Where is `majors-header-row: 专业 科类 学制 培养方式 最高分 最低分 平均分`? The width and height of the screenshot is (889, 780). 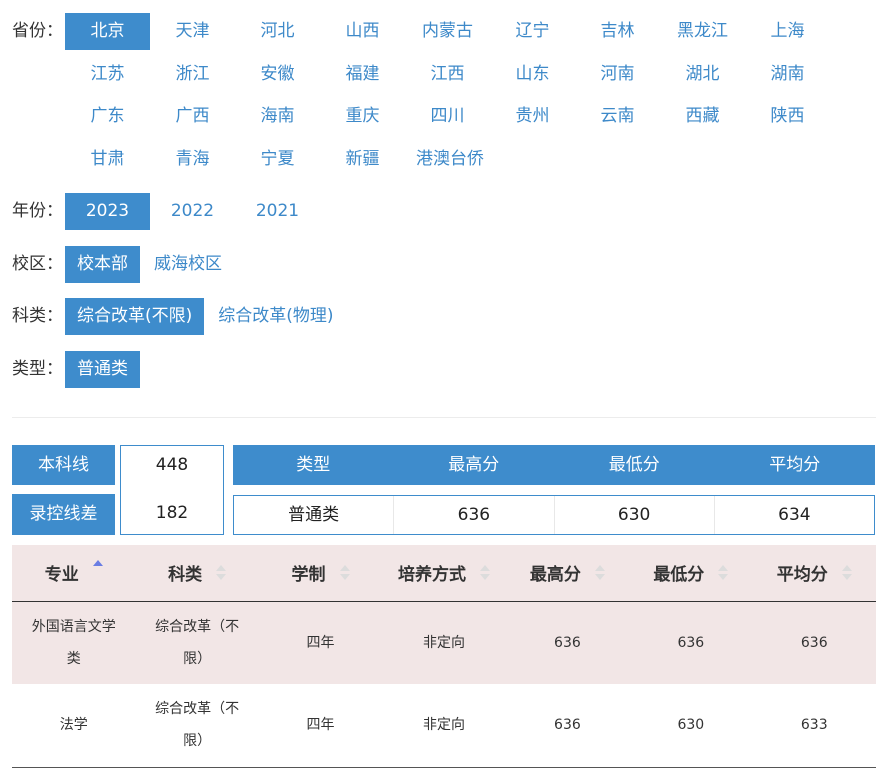 majors-header-row: 专业 科类 学制 培养方式 最高分 最低分 平均分 is located at coordinates (444, 573).